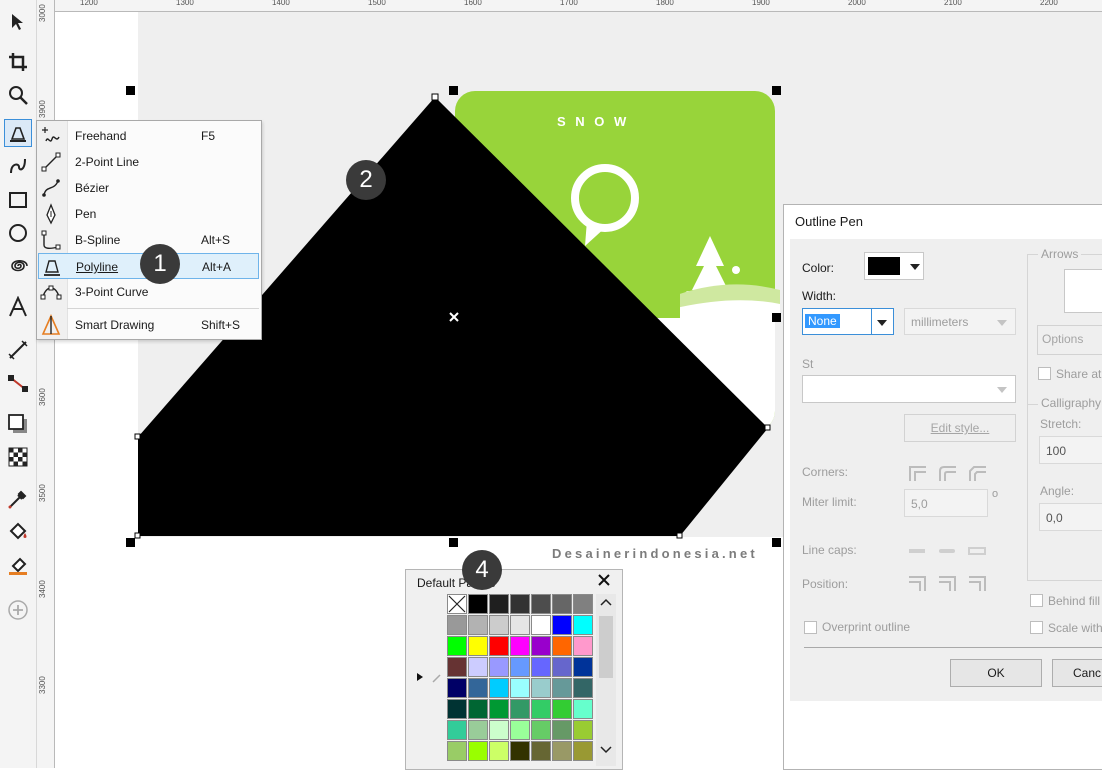 The width and height of the screenshot is (1102, 770). What do you see at coordinates (18, 22) in the screenshot?
I see `pick-tool` at bounding box center [18, 22].